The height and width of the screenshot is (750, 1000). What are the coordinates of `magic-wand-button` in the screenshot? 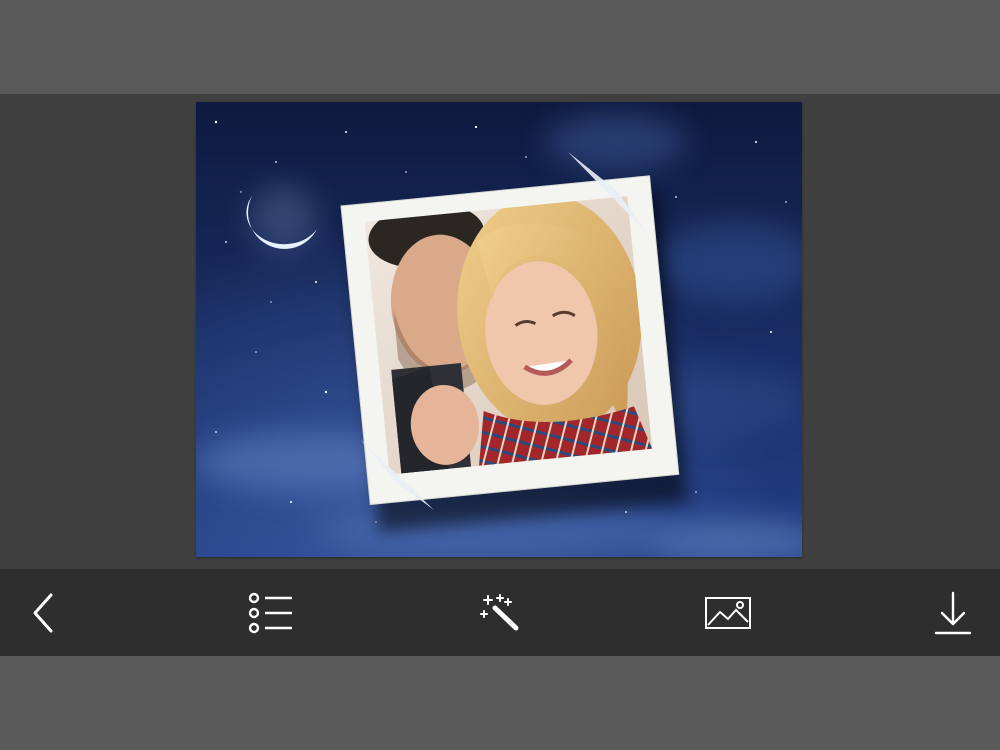 It's located at (500, 613).